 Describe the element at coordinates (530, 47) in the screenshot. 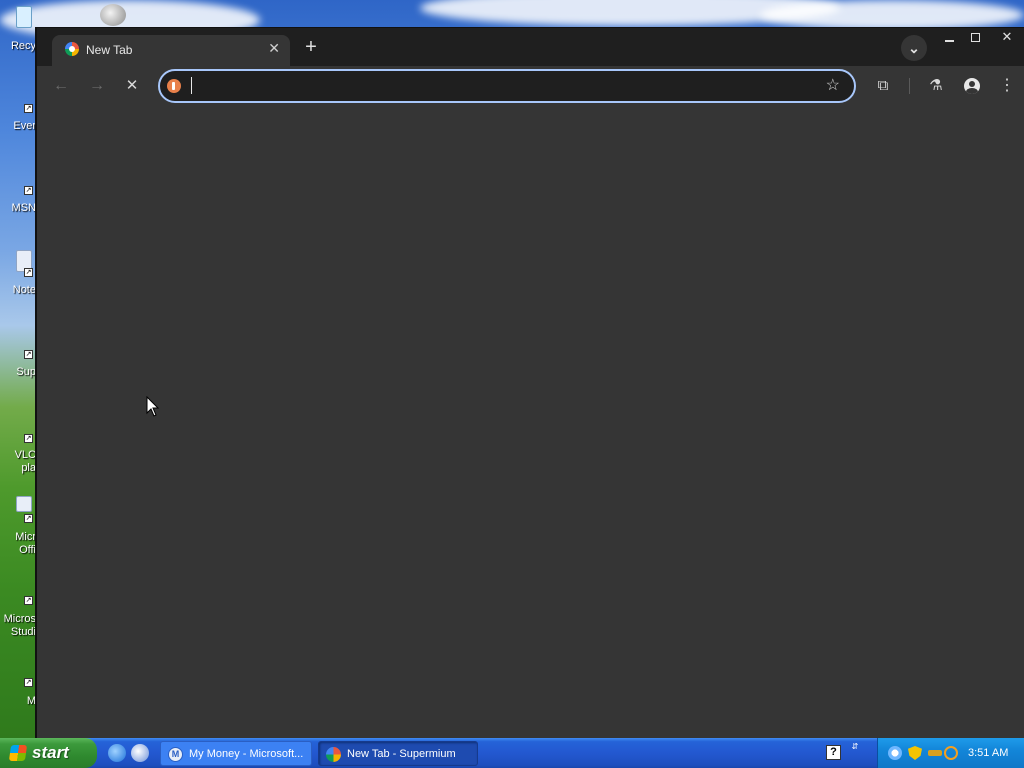

I see `tab-strip: New Tab ✕ + ⌄ ✕` at that location.